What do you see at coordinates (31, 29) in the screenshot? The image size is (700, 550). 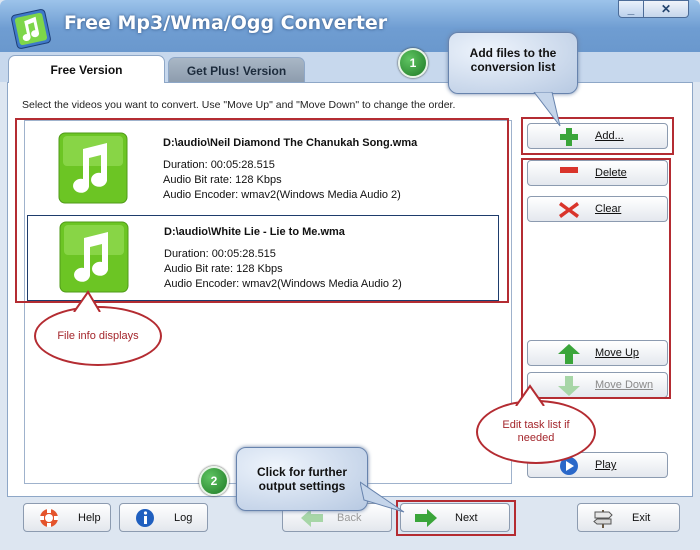 I see `app-music-icon` at bounding box center [31, 29].